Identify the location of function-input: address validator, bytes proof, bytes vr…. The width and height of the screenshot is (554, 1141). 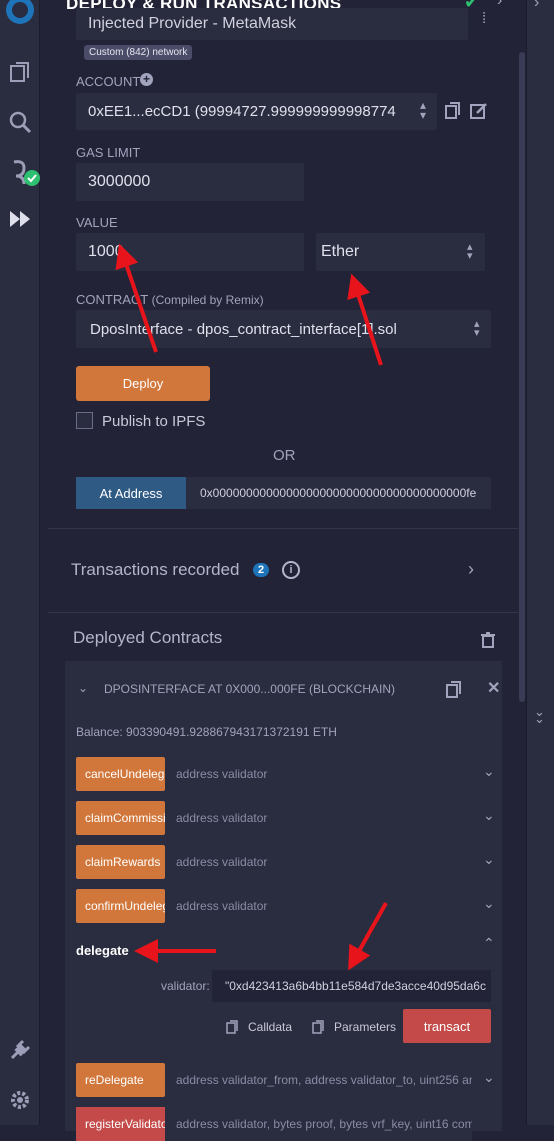
(318, 1124).